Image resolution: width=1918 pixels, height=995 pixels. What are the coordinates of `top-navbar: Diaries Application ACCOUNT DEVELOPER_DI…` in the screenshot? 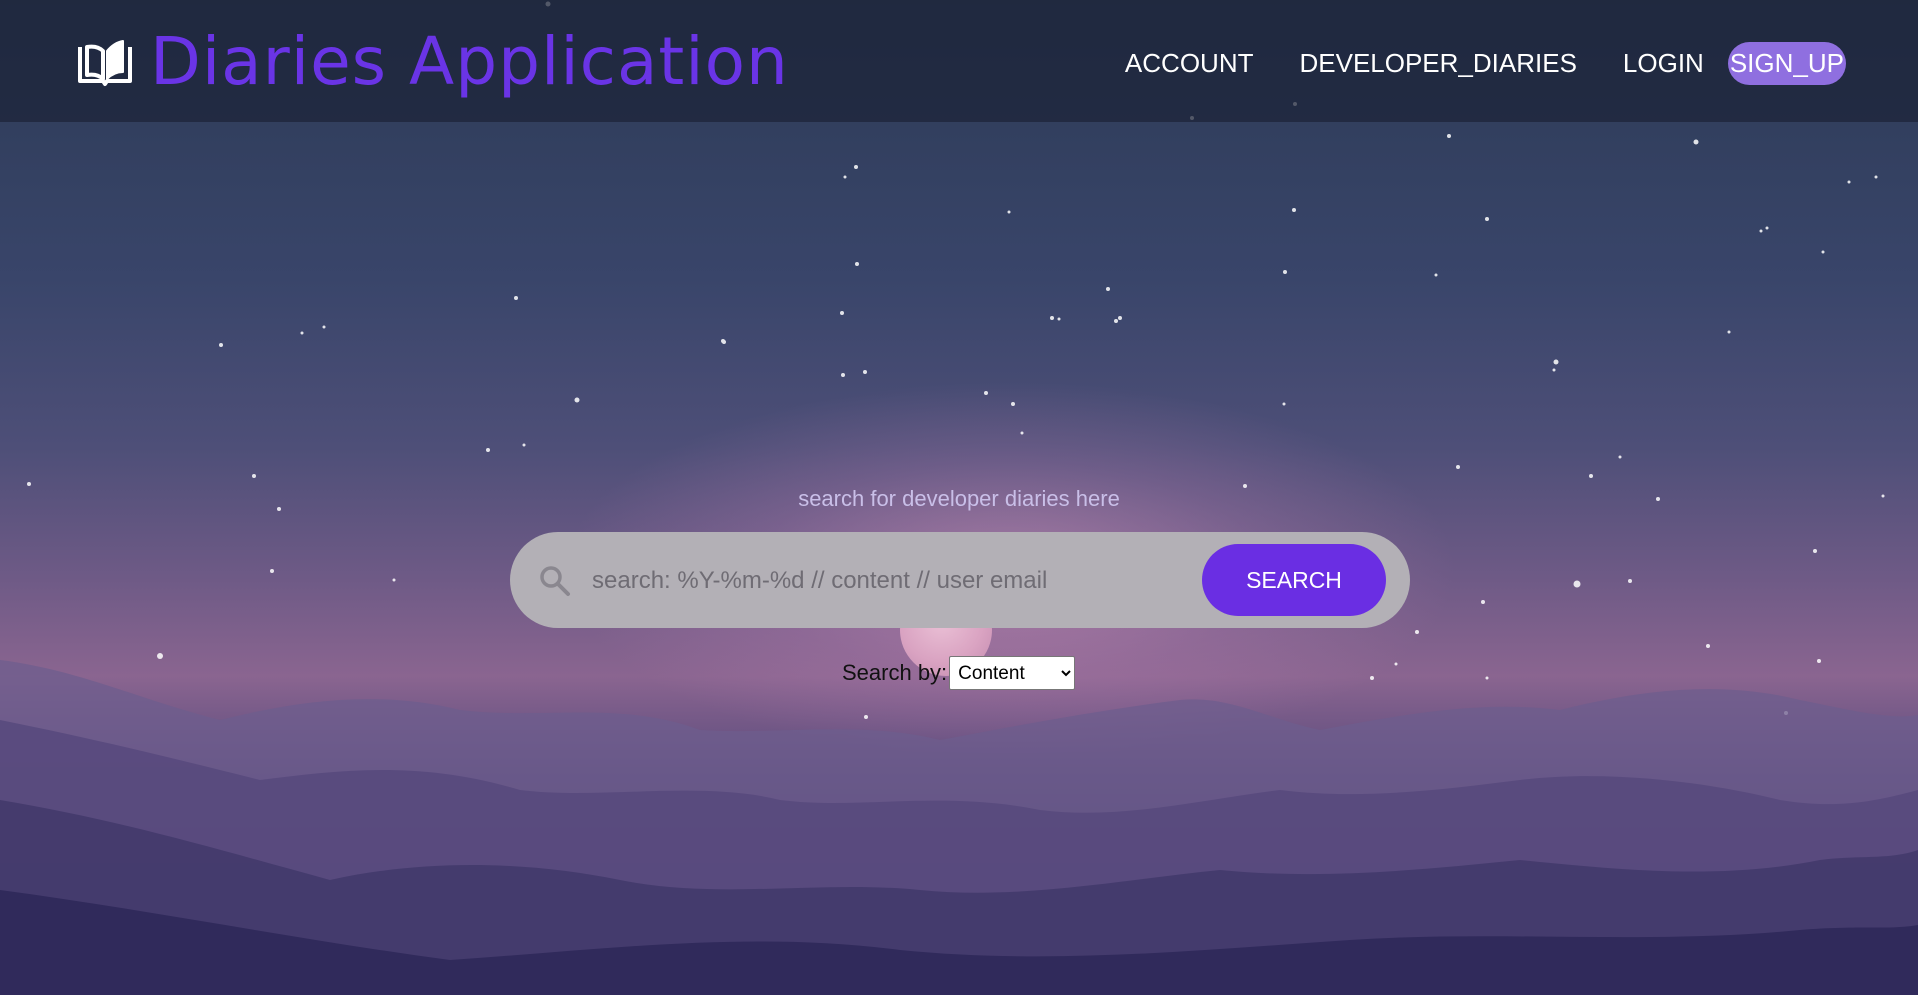 It's located at (959, 61).